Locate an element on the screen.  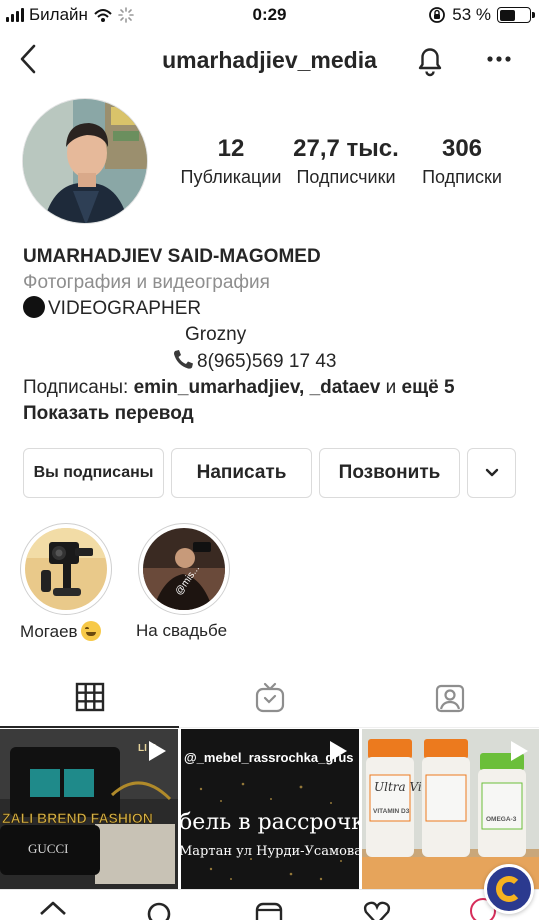
post-3-label2: OMEGA-3 is located at coordinates (501, 819).